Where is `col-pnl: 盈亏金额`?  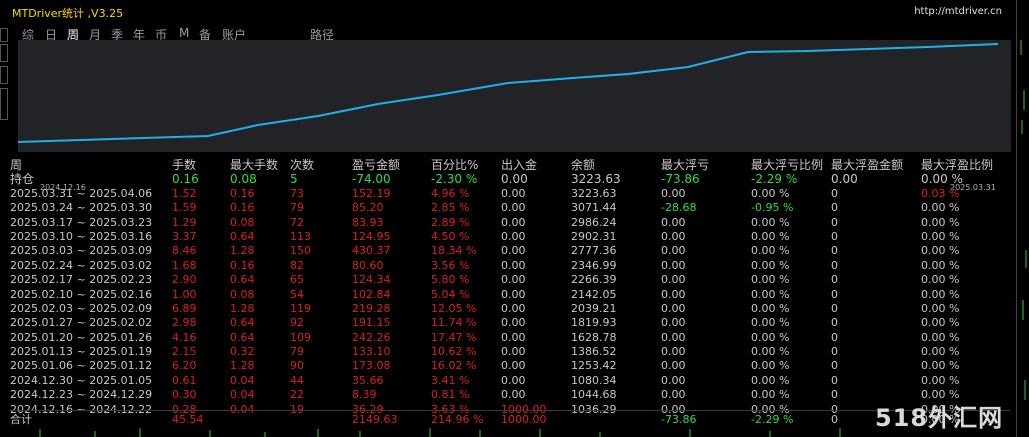
col-pnl: 盈亏金额 is located at coordinates (376, 165).